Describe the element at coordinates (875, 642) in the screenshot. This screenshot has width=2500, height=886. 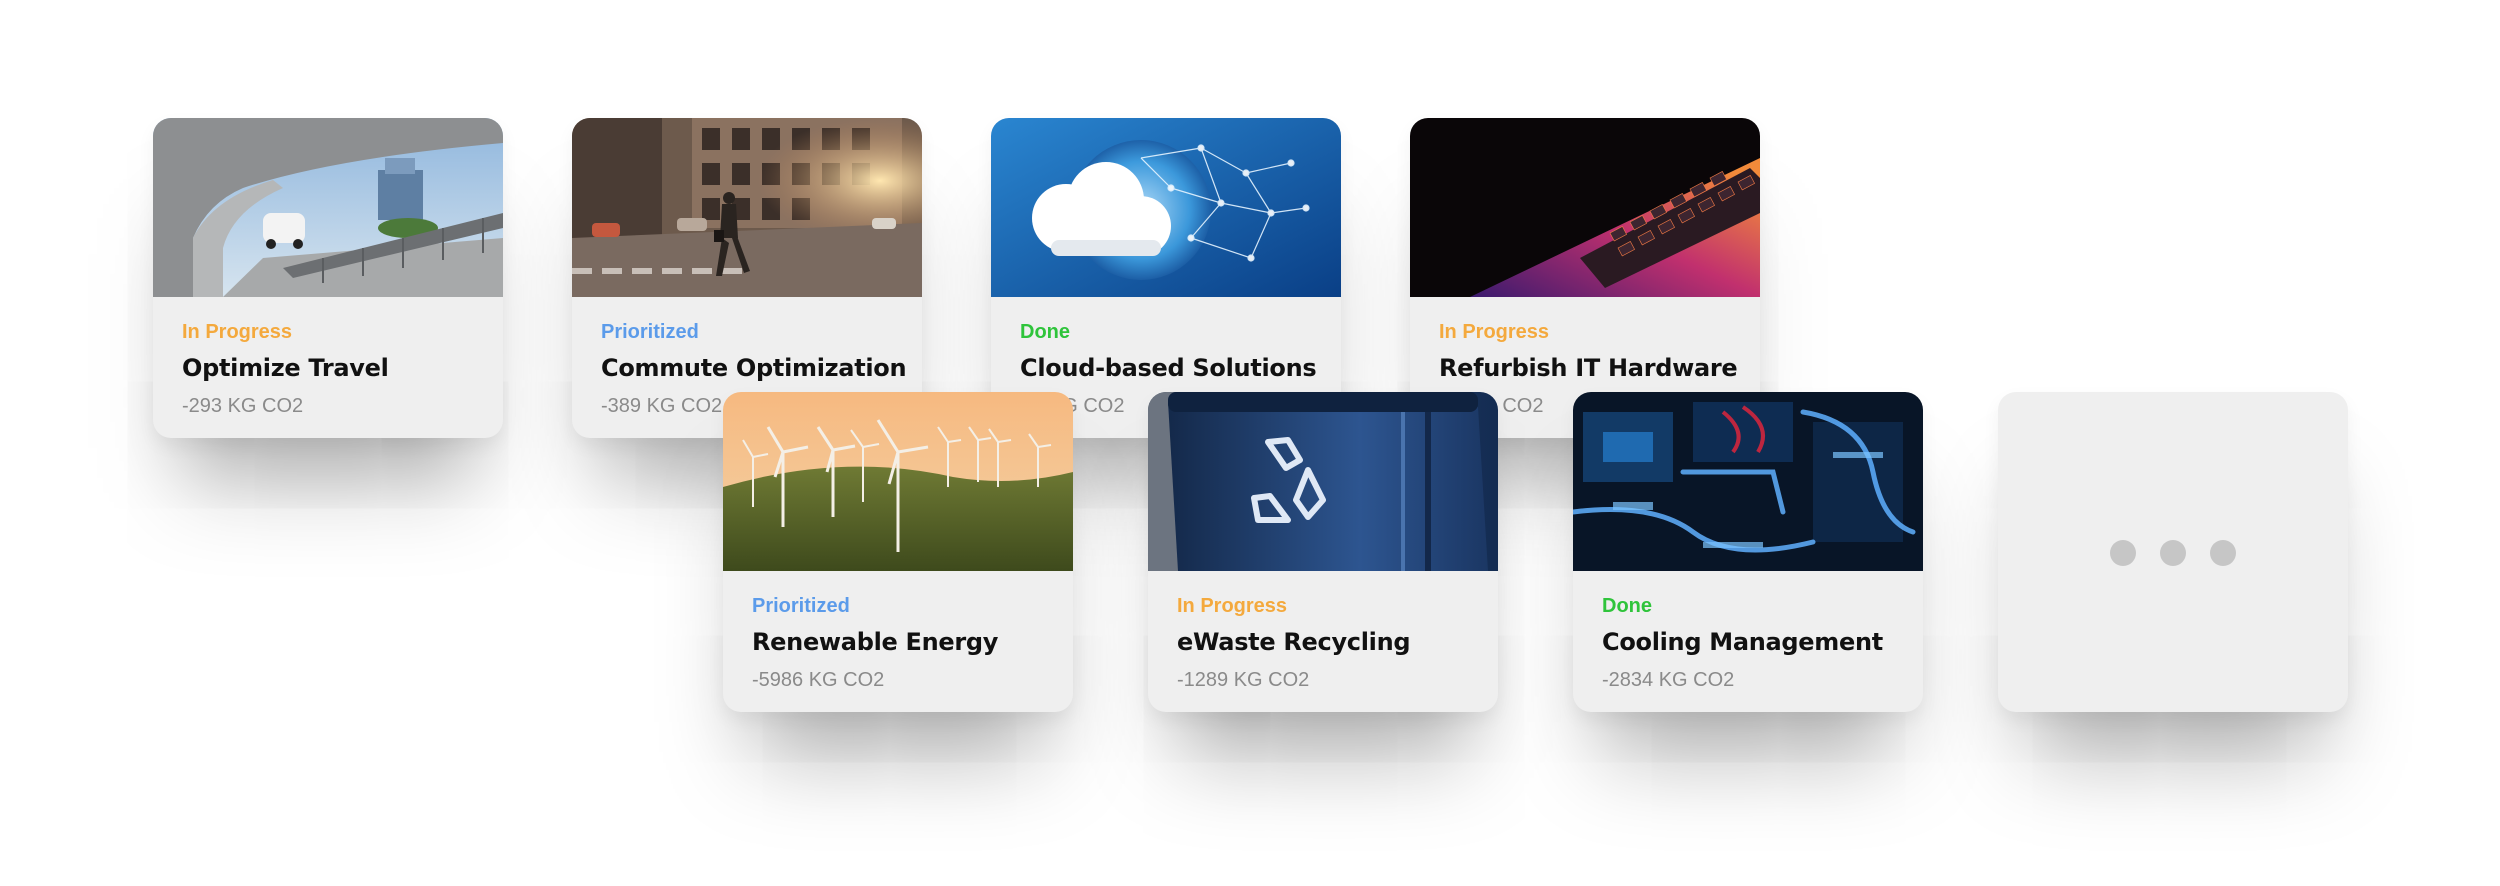
I see `card-title: Renewable Energy` at that location.